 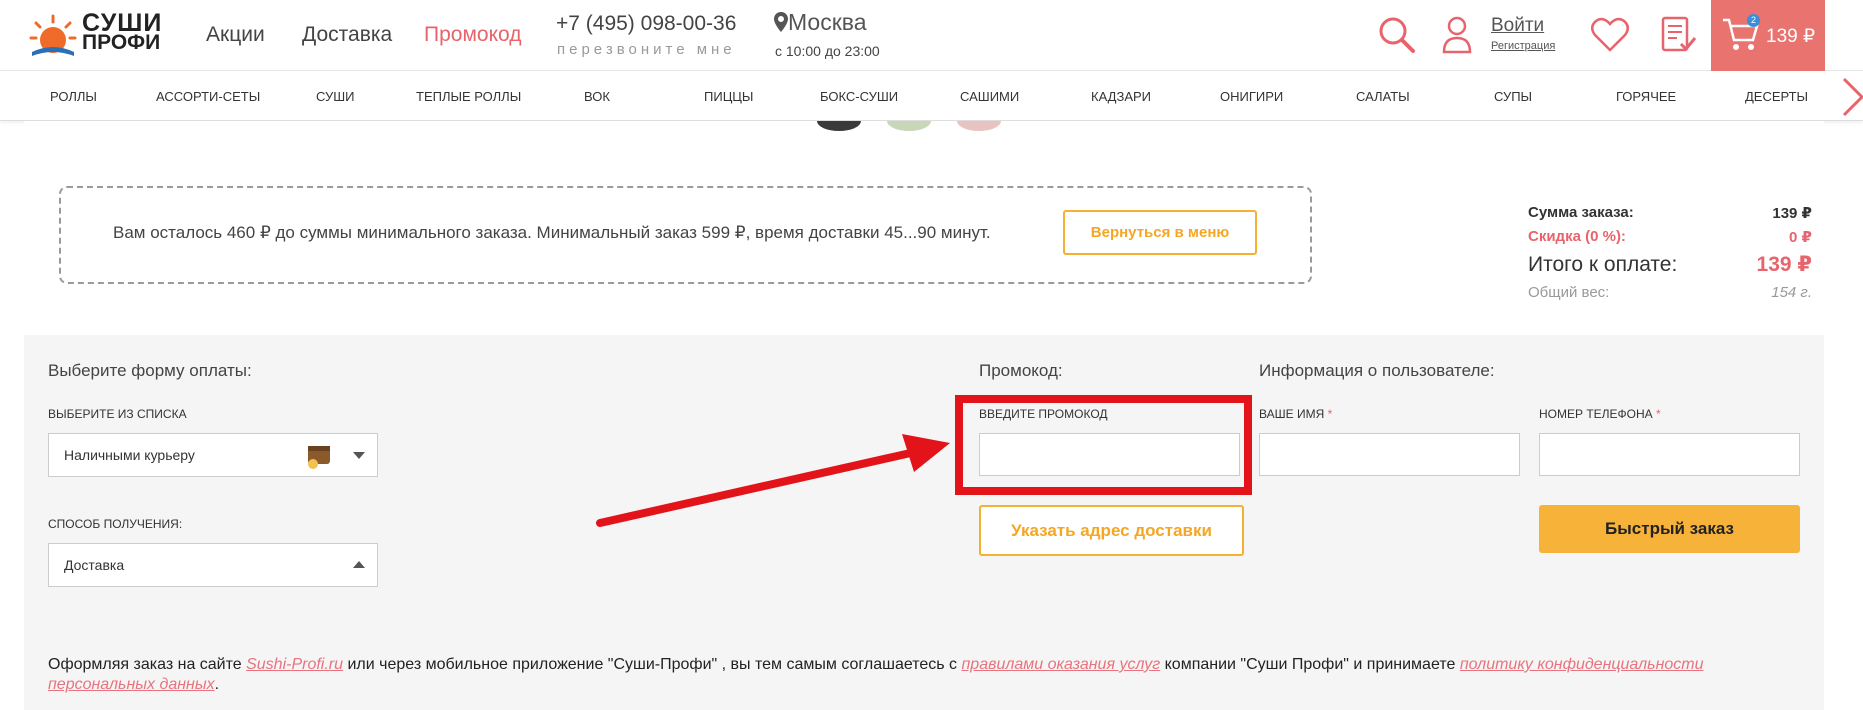 I want to click on logo-text: СУШИ ПРОФИ, so click(x=122, y=32).